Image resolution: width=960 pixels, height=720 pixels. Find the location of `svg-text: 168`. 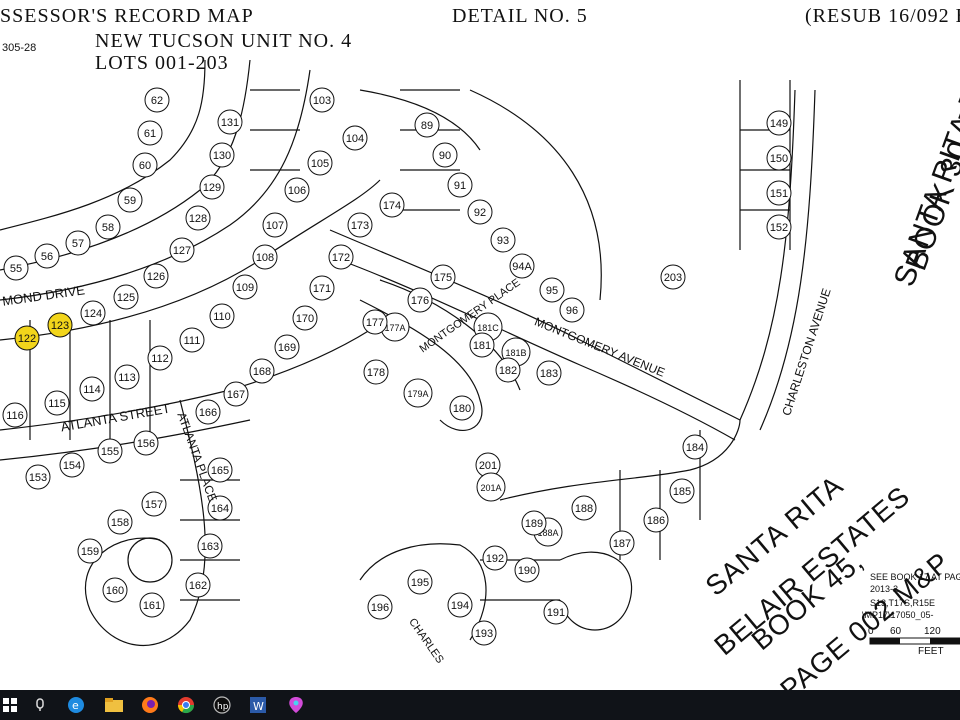

svg-text: 168 is located at coordinates (262, 372).